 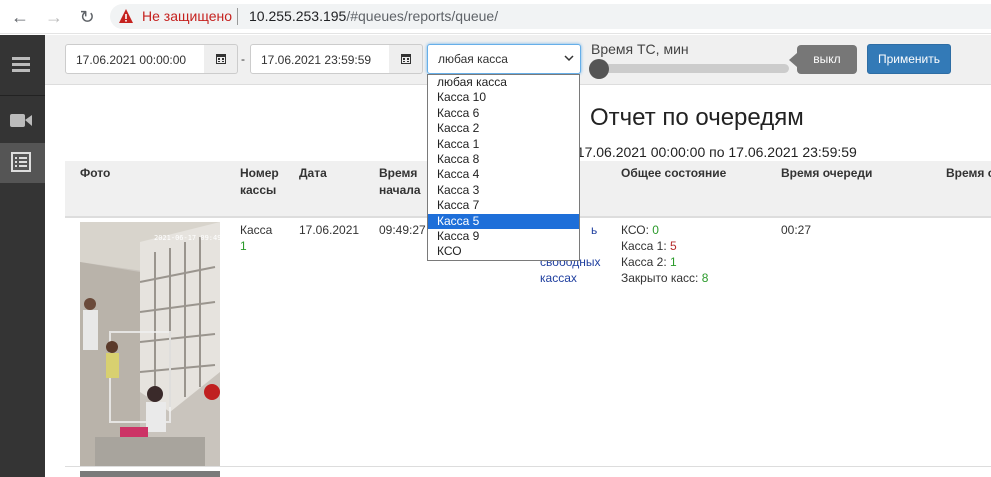 What do you see at coordinates (187, 16) in the screenshot?
I see `not-secure-label: Не защищено` at bounding box center [187, 16].